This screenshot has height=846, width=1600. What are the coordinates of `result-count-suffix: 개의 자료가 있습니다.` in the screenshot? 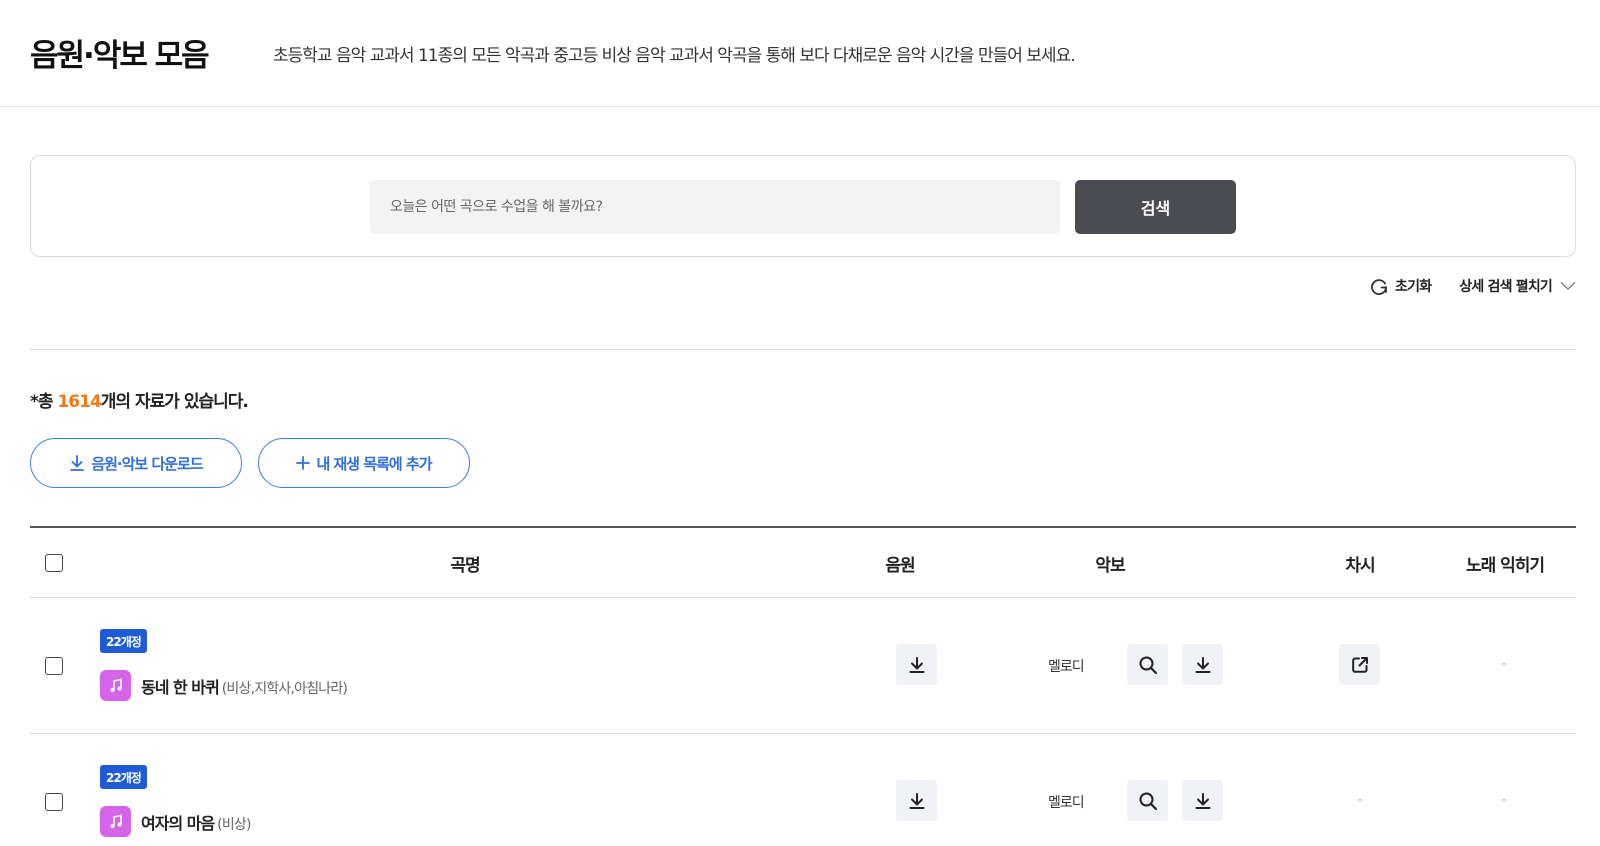 It's located at (174, 402).